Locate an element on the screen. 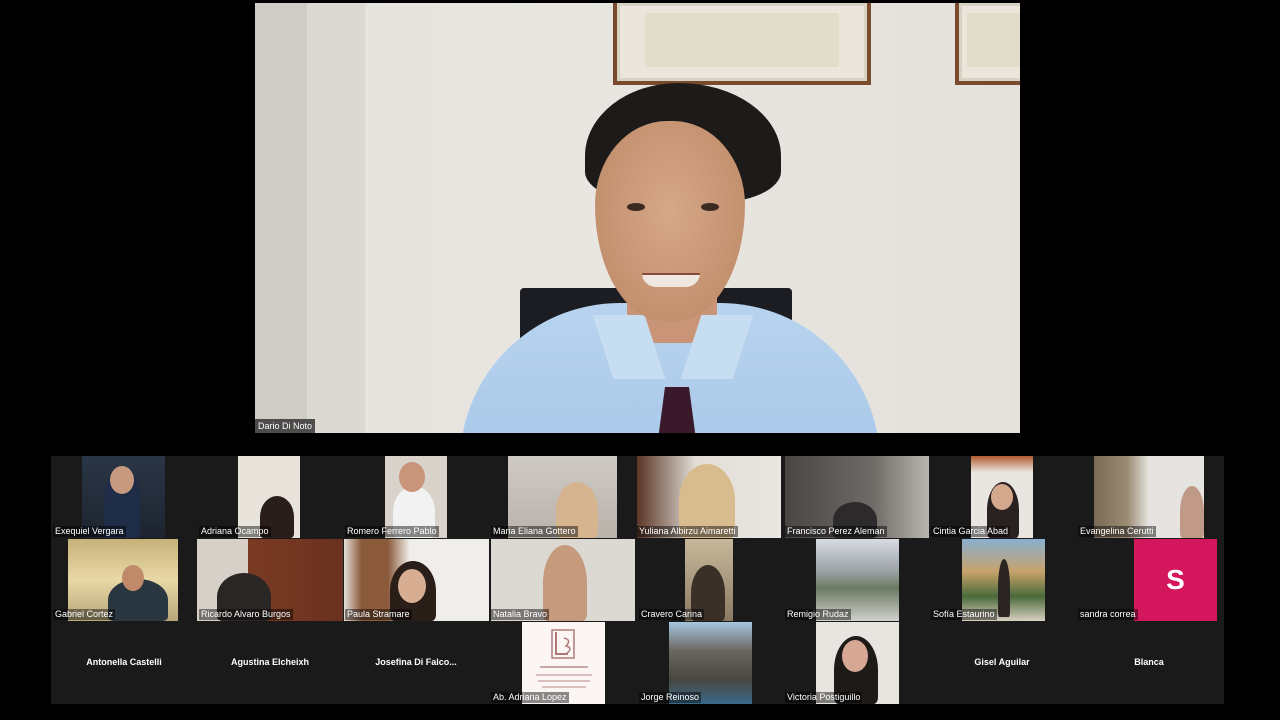 This screenshot has width=1280, height=720. participant-name: Gisel Aguilar is located at coordinates (1002, 662).